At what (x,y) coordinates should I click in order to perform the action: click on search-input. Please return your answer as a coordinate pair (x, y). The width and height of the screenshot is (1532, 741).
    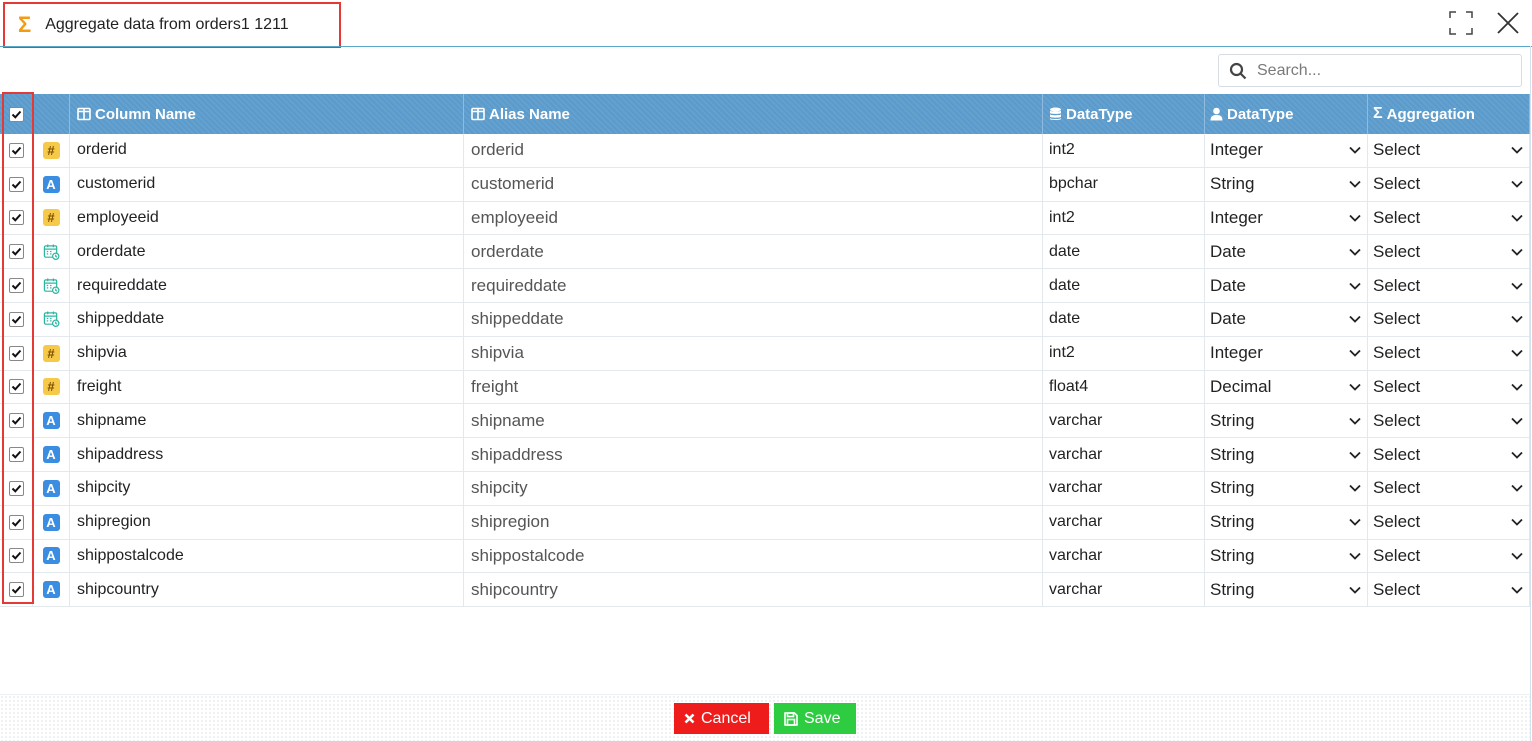
    Looking at the image, I should click on (1377, 70).